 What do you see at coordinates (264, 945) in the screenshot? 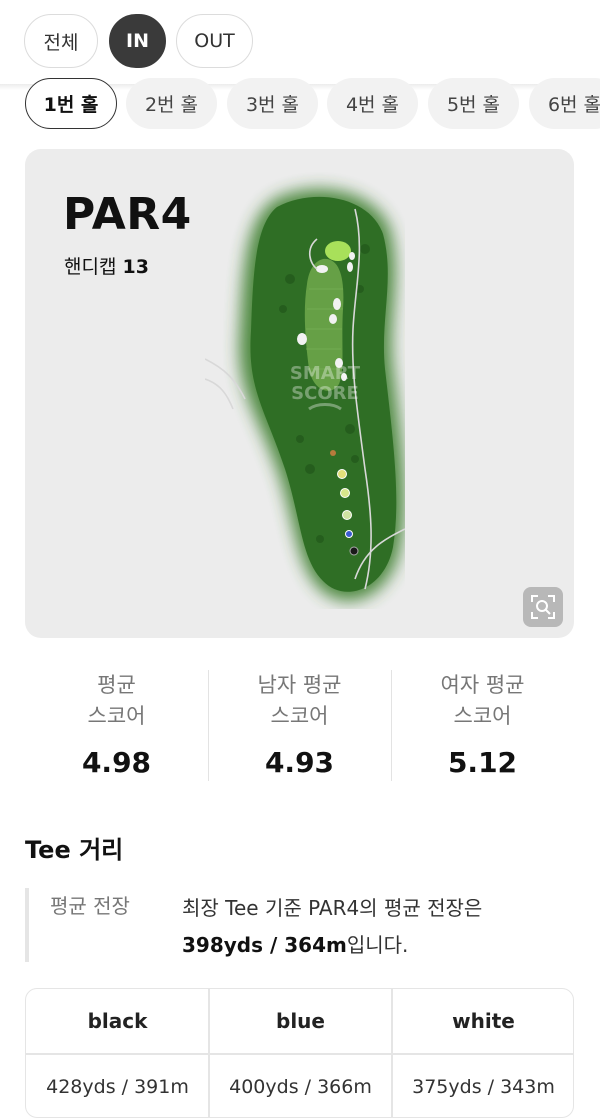
I see `average-length-value: 398yds / 364m` at bounding box center [264, 945].